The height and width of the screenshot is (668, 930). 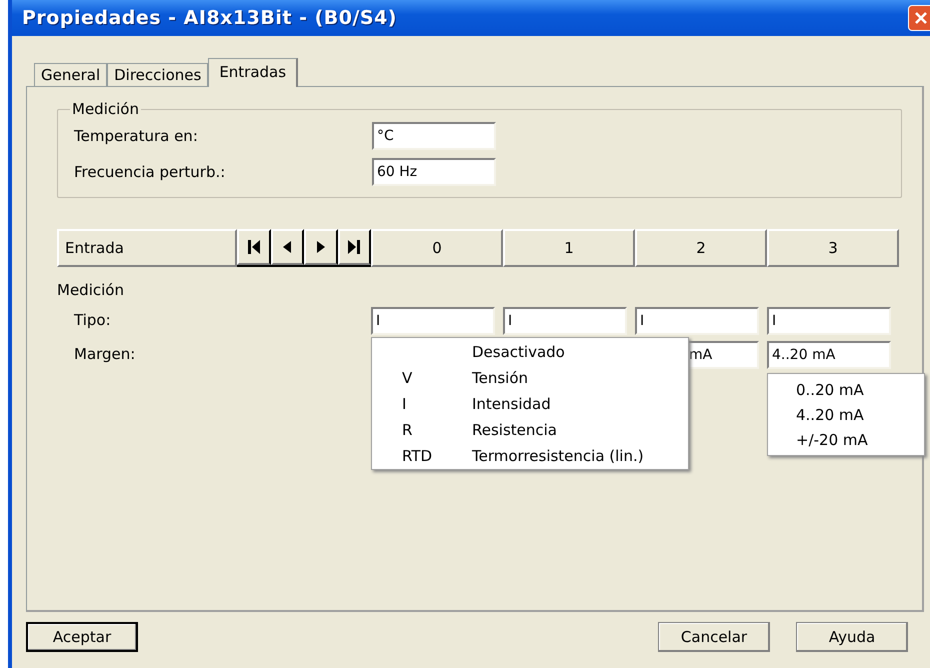 What do you see at coordinates (147, 248) in the screenshot?
I see `column-header: Entrada` at bounding box center [147, 248].